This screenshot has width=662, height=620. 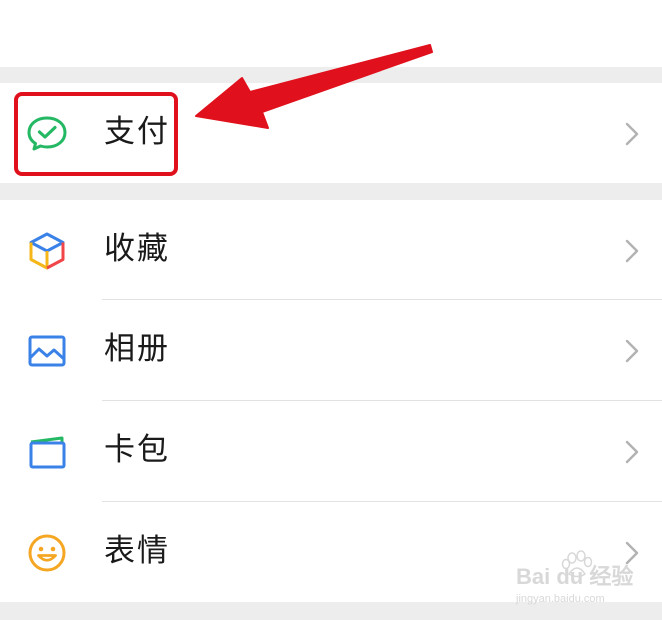 What do you see at coordinates (47, 351) in the screenshot?
I see `album-picture-icon` at bounding box center [47, 351].